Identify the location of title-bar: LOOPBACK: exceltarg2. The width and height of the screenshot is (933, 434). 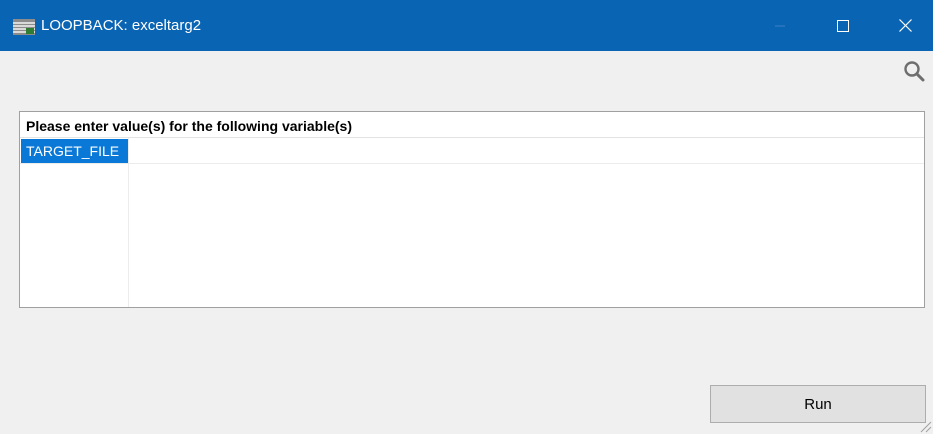
(466, 25).